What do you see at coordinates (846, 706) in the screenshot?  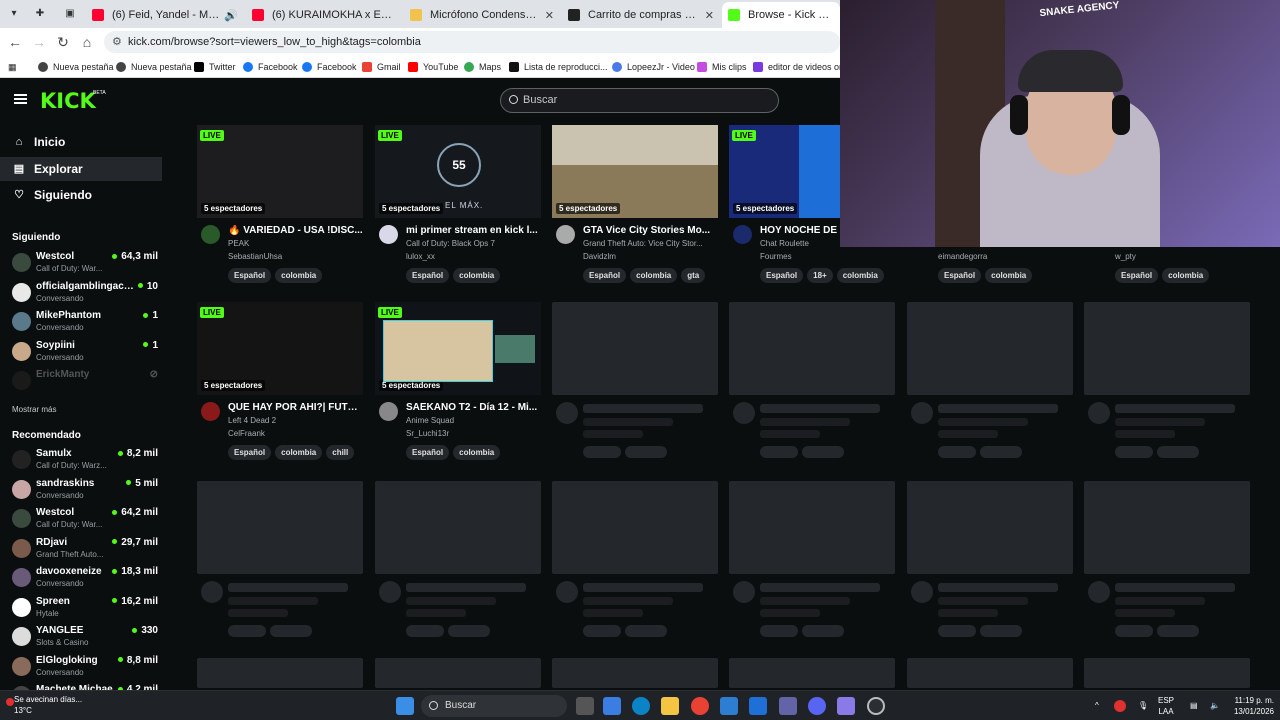 I see `obs-icon` at bounding box center [846, 706].